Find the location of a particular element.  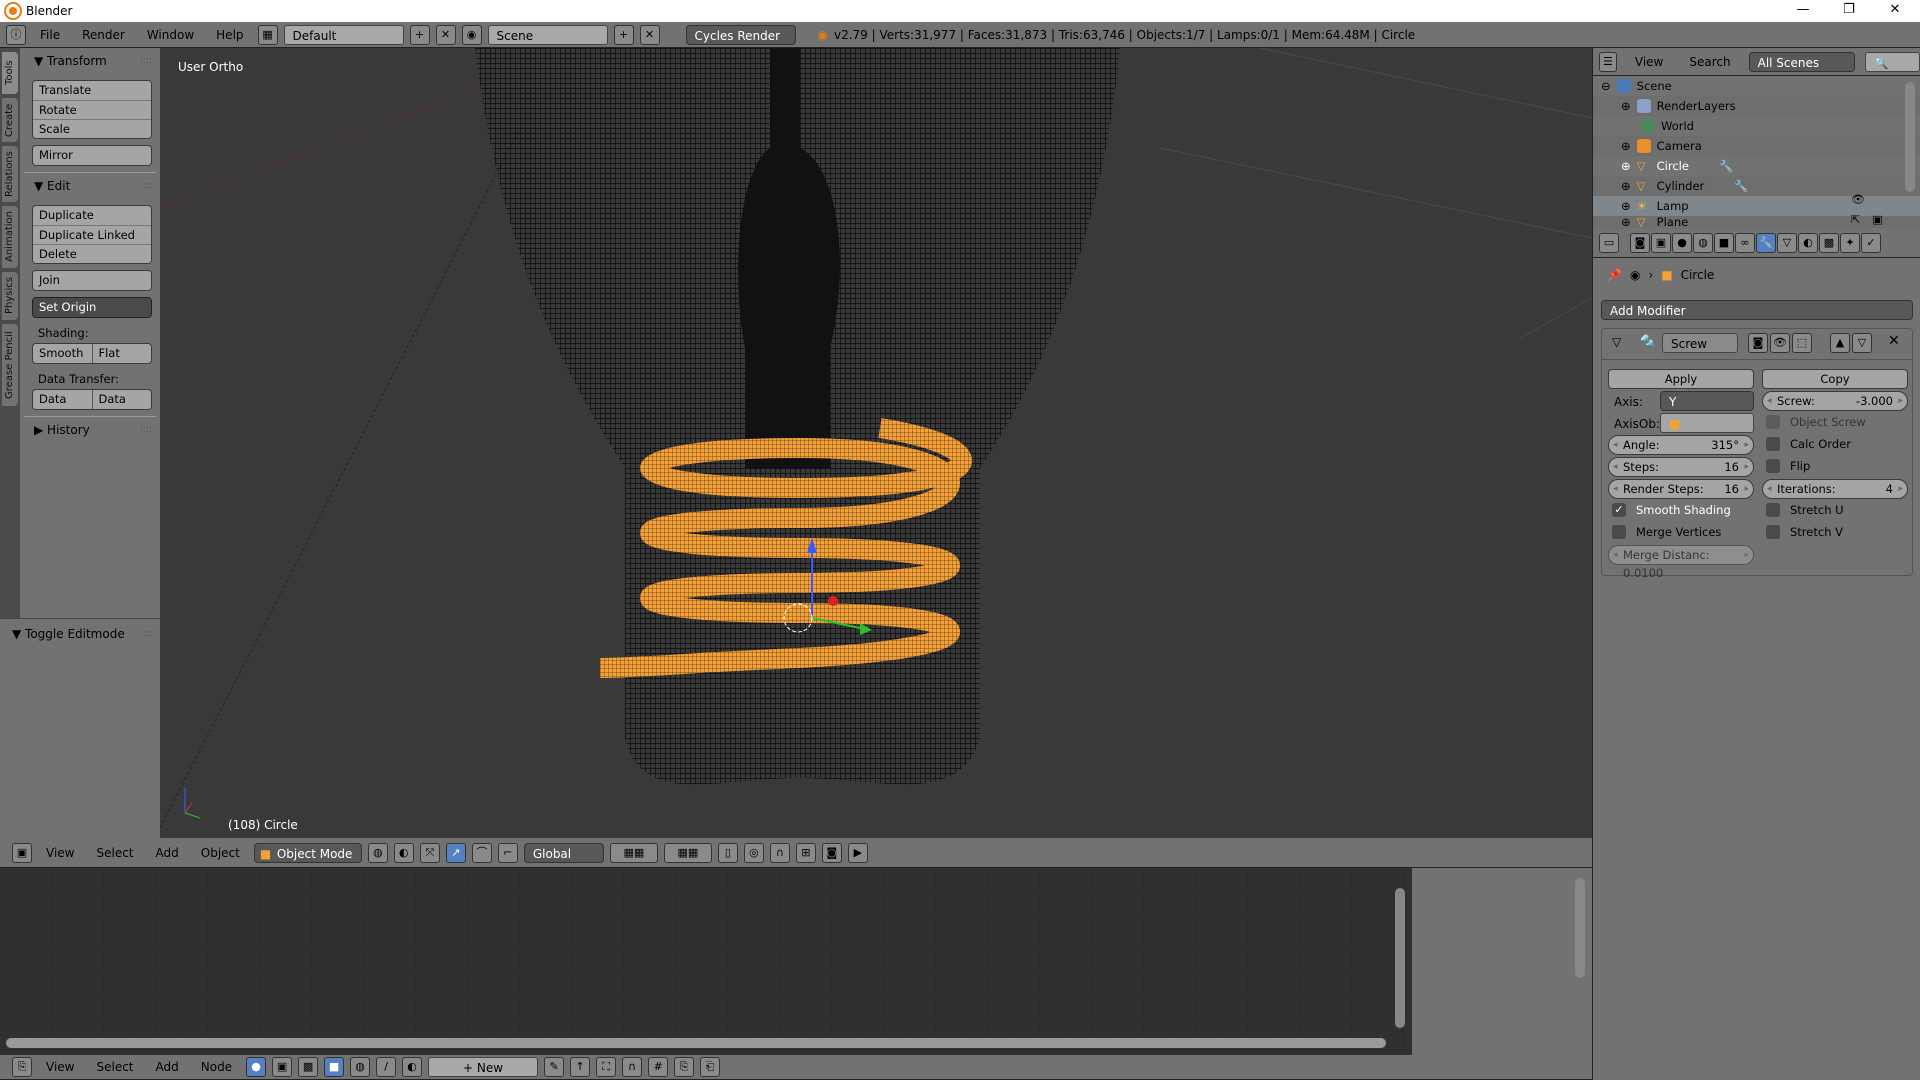

screw-field: Screw:-3.000 is located at coordinates (1835, 401).